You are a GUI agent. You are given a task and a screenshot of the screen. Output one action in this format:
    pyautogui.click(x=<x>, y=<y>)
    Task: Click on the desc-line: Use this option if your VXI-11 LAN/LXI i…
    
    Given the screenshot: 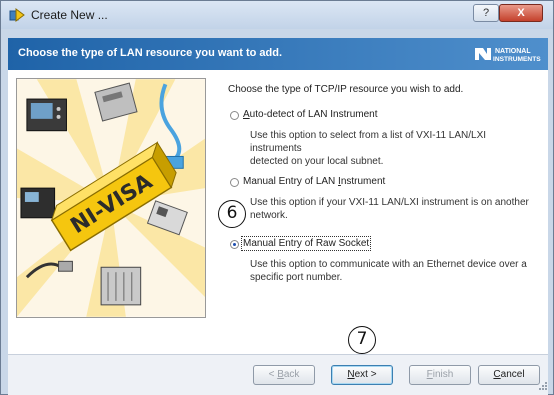 What is the action you would take?
    pyautogui.click(x=389, y=202)
    